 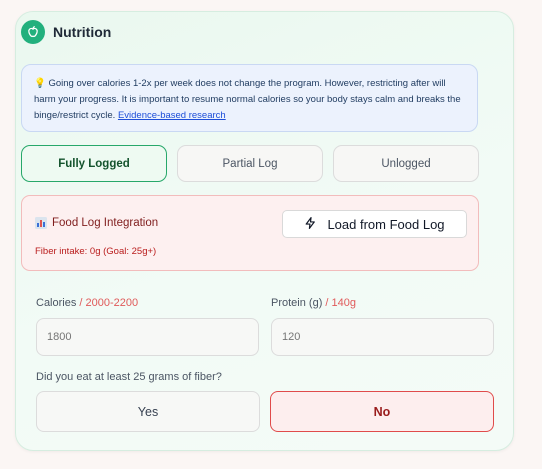 I want to click on fiber-no-button: No, so click(x=382, y=411).